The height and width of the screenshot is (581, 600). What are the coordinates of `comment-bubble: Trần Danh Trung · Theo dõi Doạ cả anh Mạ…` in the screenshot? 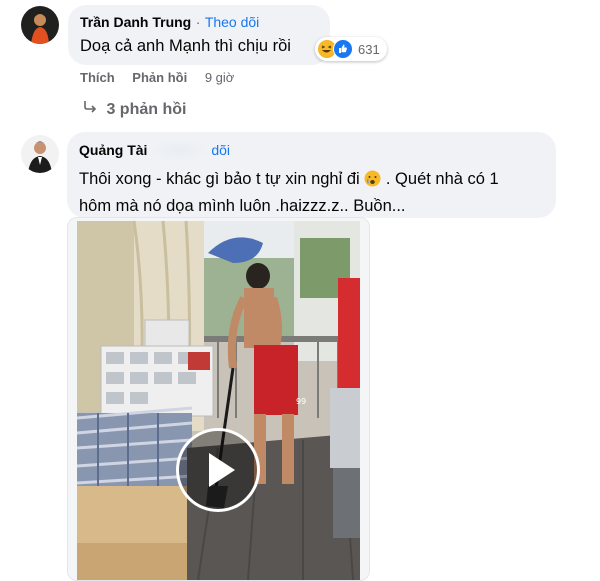 It's located at (199, 35).